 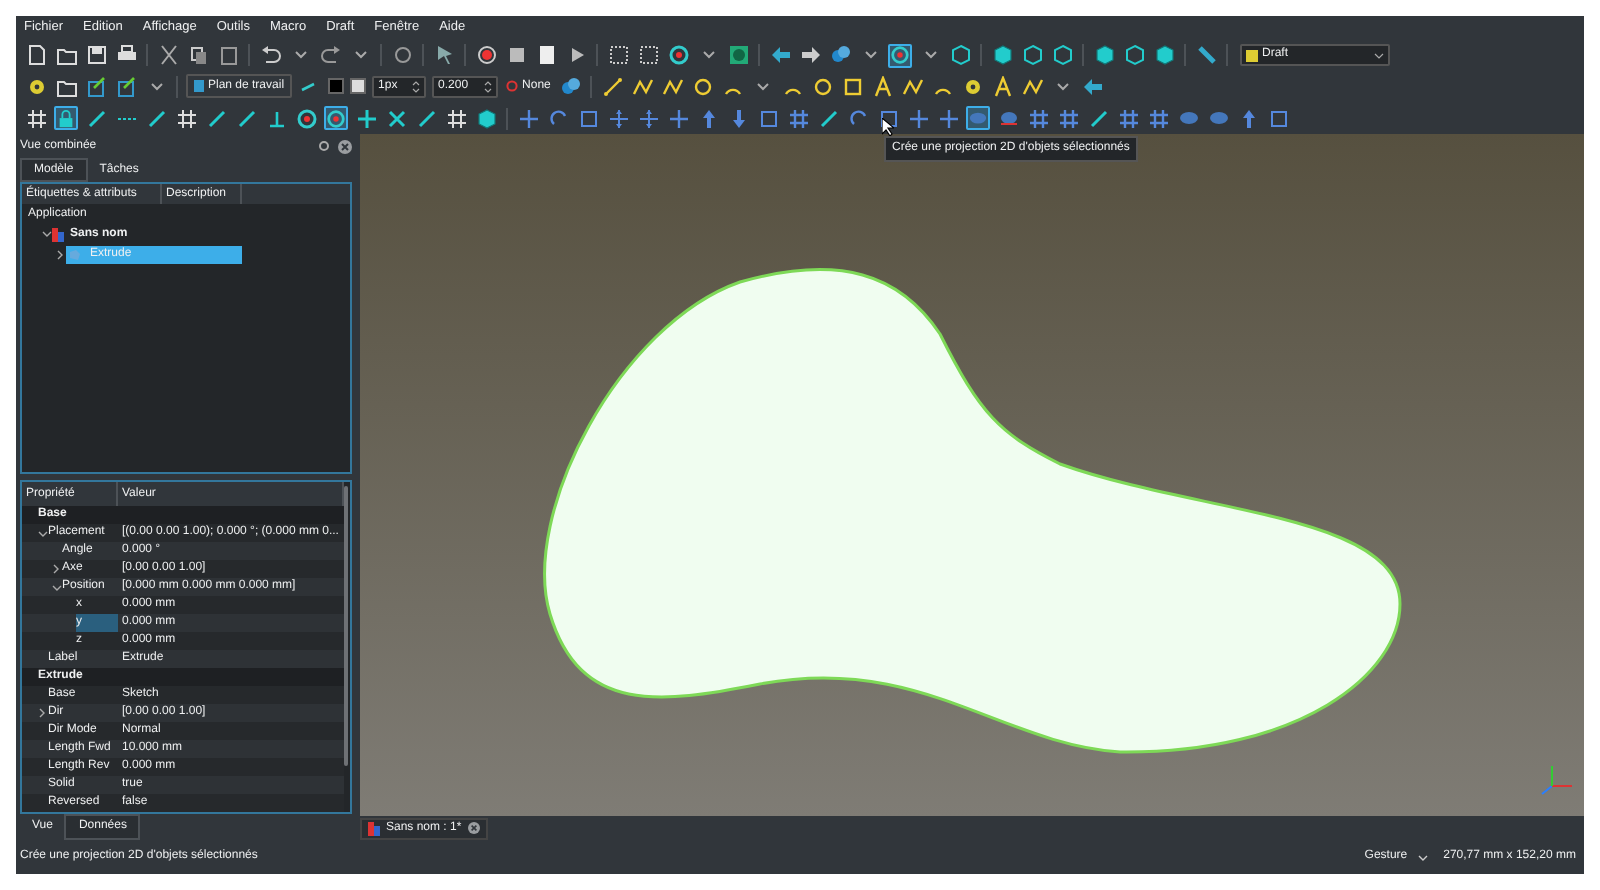 I want to click on folder-icon, so click(x=66, y=55).